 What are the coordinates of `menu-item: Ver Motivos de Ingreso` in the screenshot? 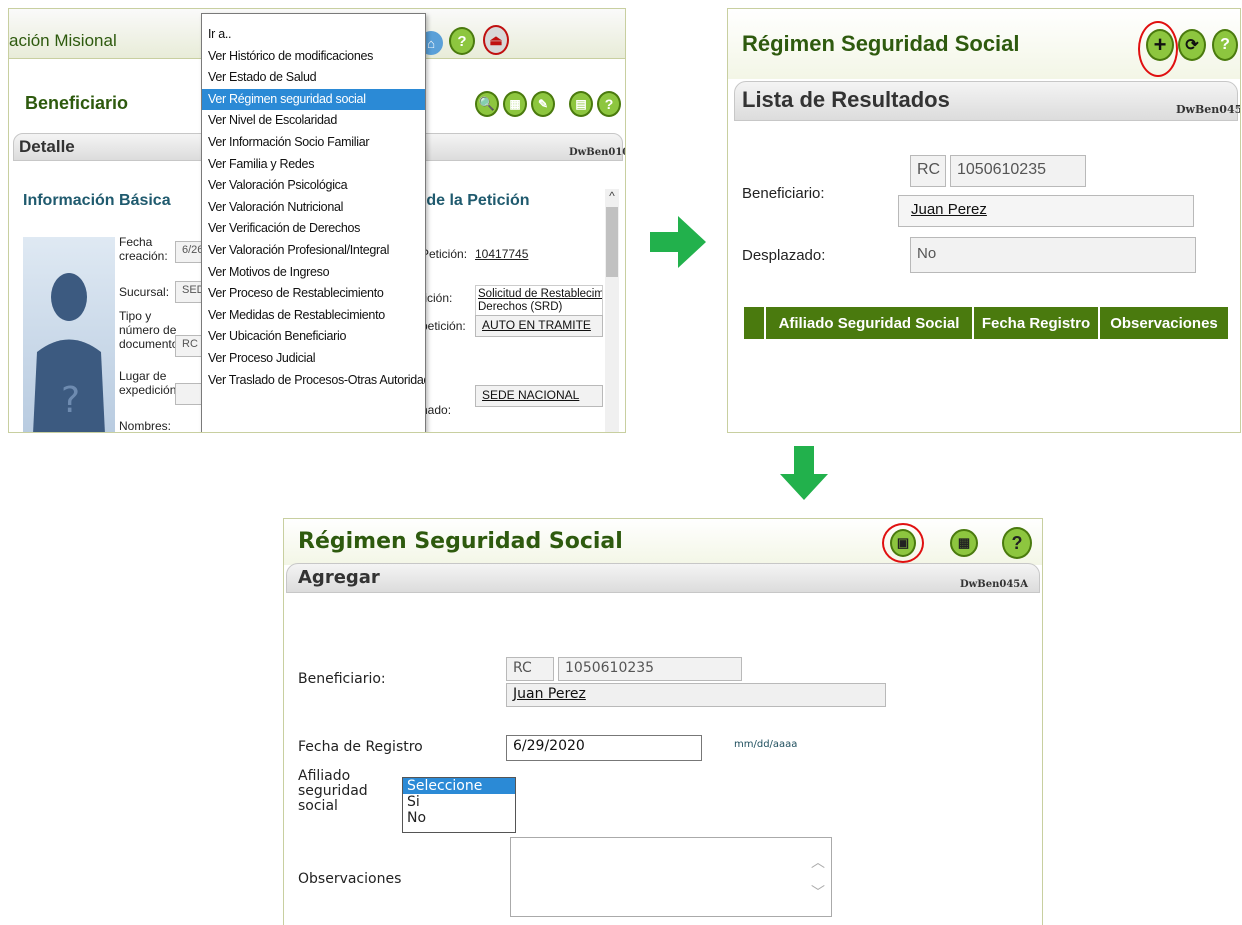 It's located at (313, 273).